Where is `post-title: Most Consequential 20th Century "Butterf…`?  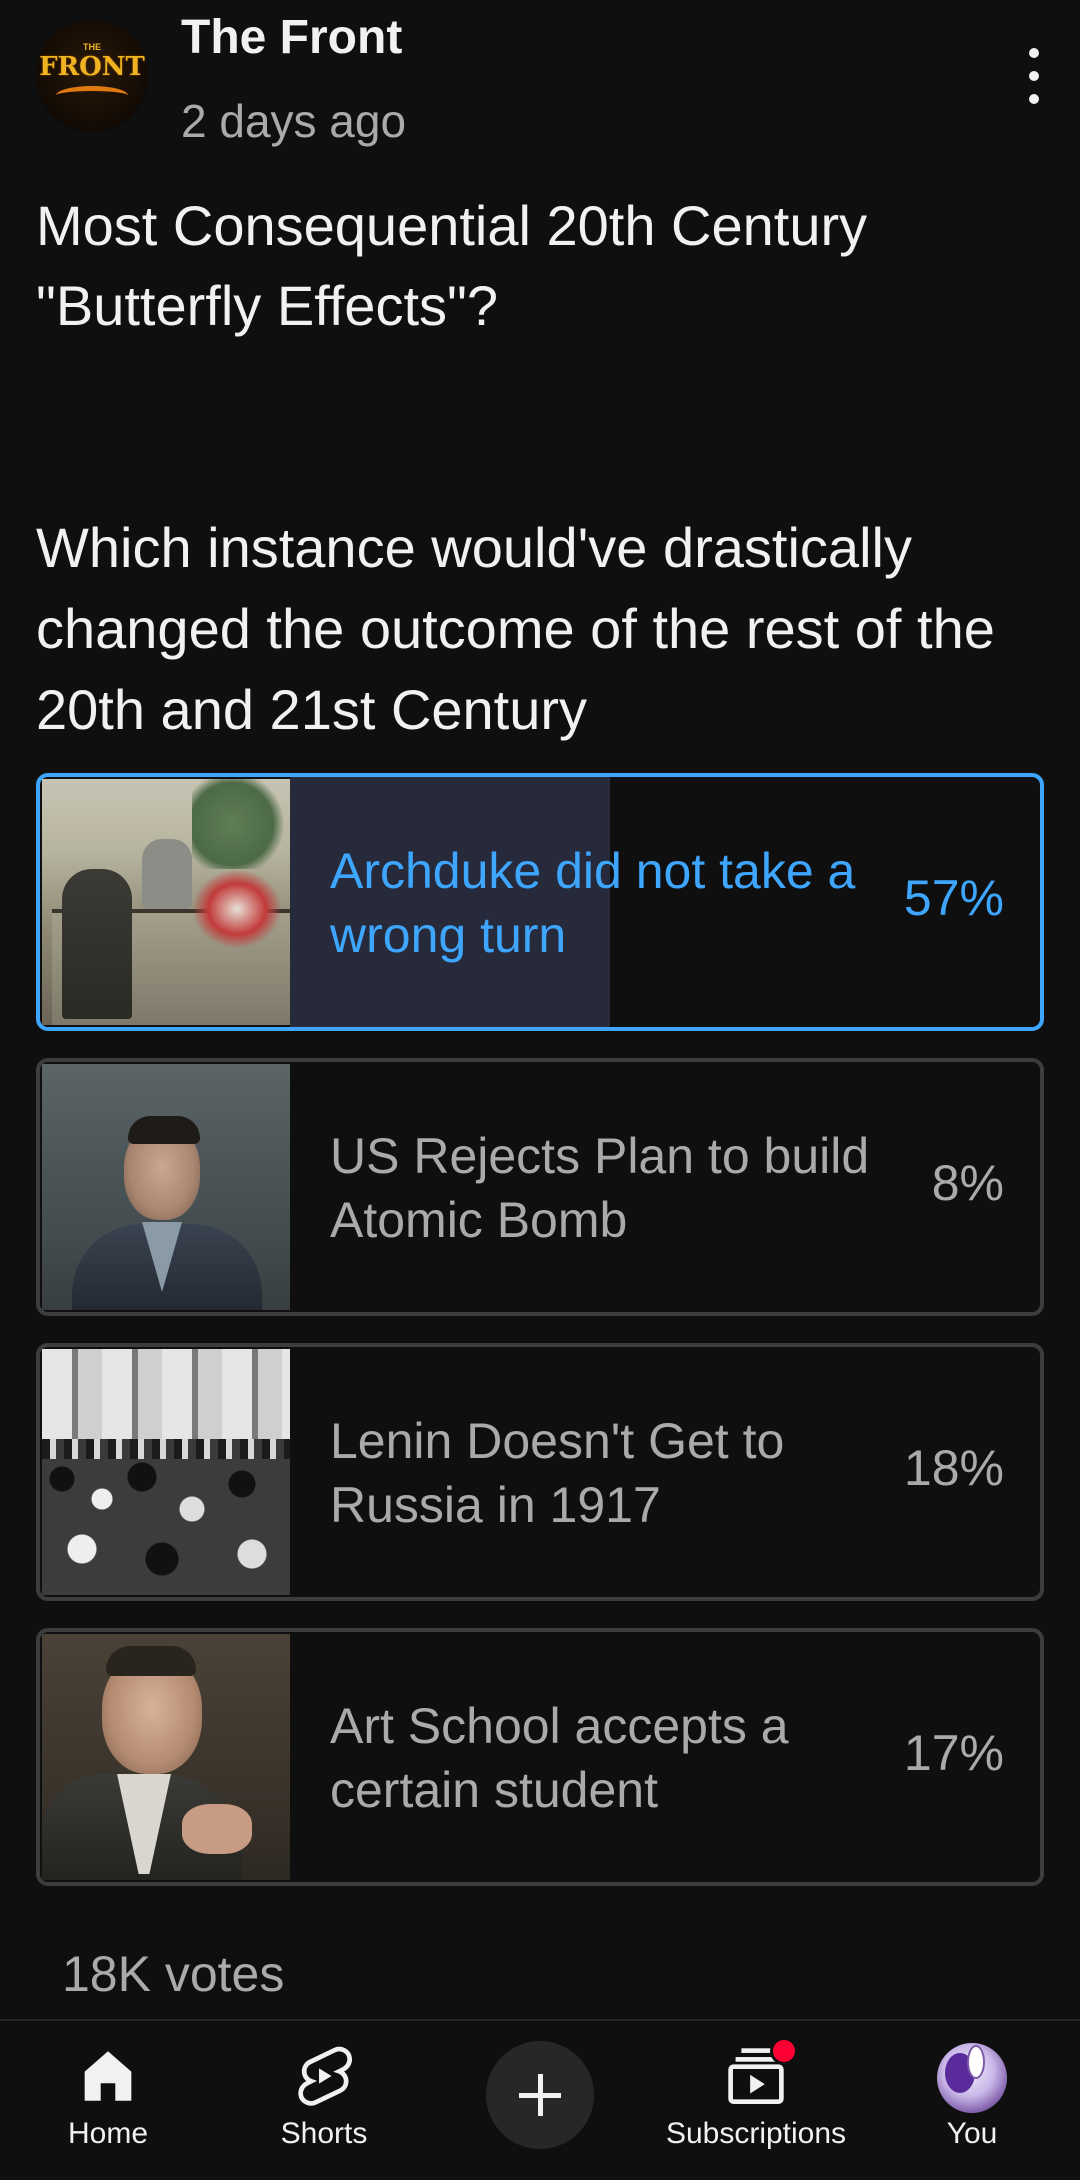 post-title: Most Consequential 20th Century "Butterf… is located at coordinates (452, 265).